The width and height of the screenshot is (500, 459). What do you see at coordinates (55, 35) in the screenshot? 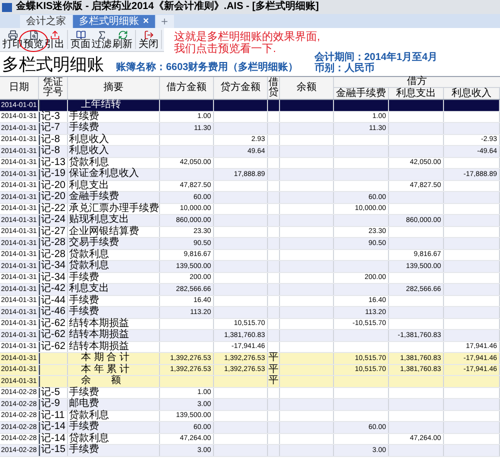
I see `upload-icon` at bounding box center [55, 35].